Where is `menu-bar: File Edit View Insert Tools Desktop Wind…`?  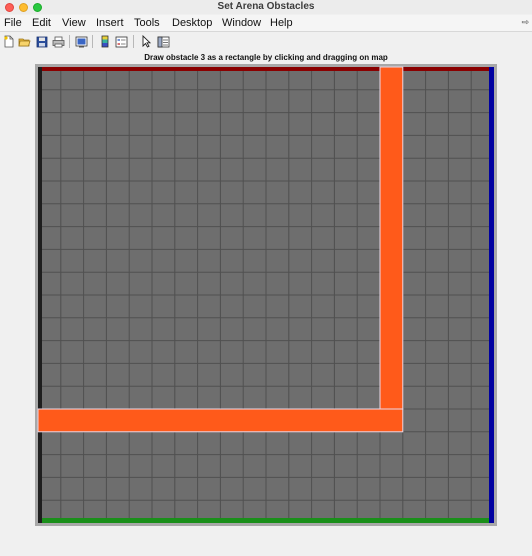
menu-bar: File Edit View Insert Tools Desktop Wind… is located at coordinates (266, 23).